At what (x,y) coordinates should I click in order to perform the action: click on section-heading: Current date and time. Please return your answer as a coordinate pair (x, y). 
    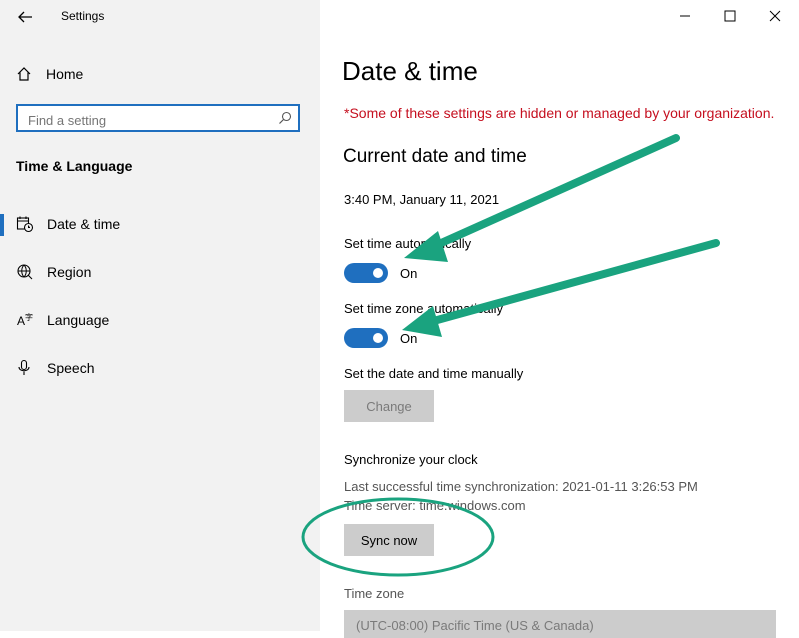
    Looking at the image, I should click on (435, 156).